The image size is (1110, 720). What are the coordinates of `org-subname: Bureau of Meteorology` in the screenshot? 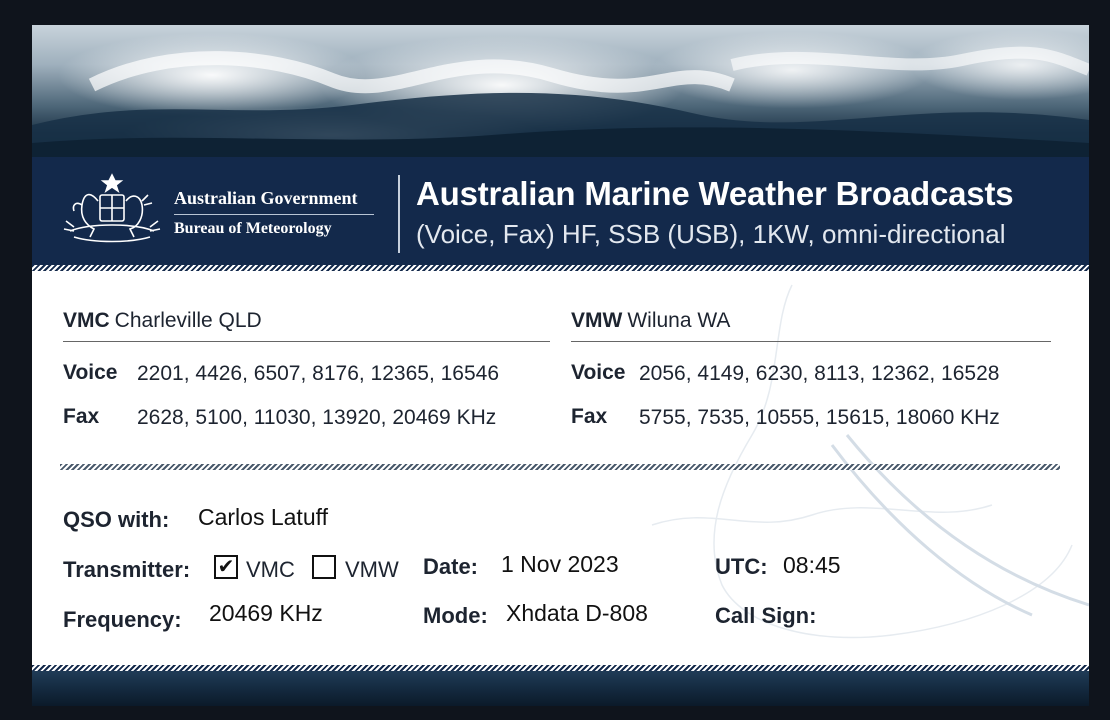 It's located at (253, 228).